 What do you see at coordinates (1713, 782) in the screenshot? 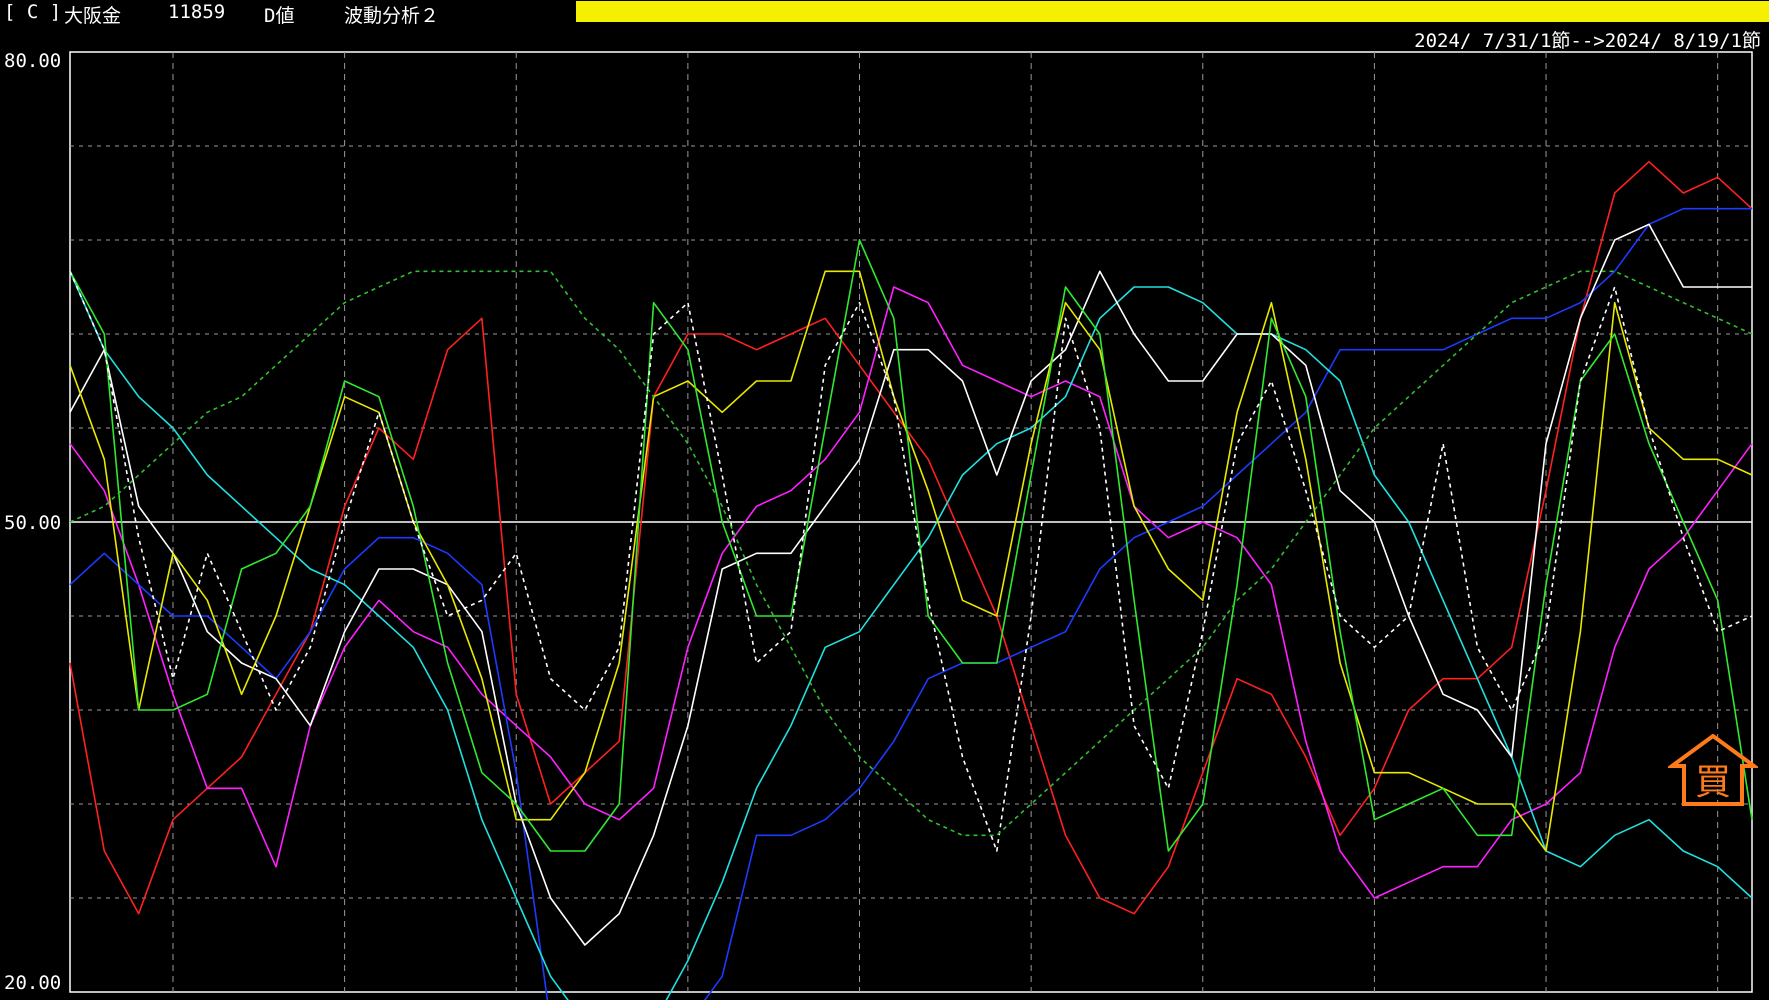
I see `buy-signal-label: 買` at bounding box center [1713, 782].